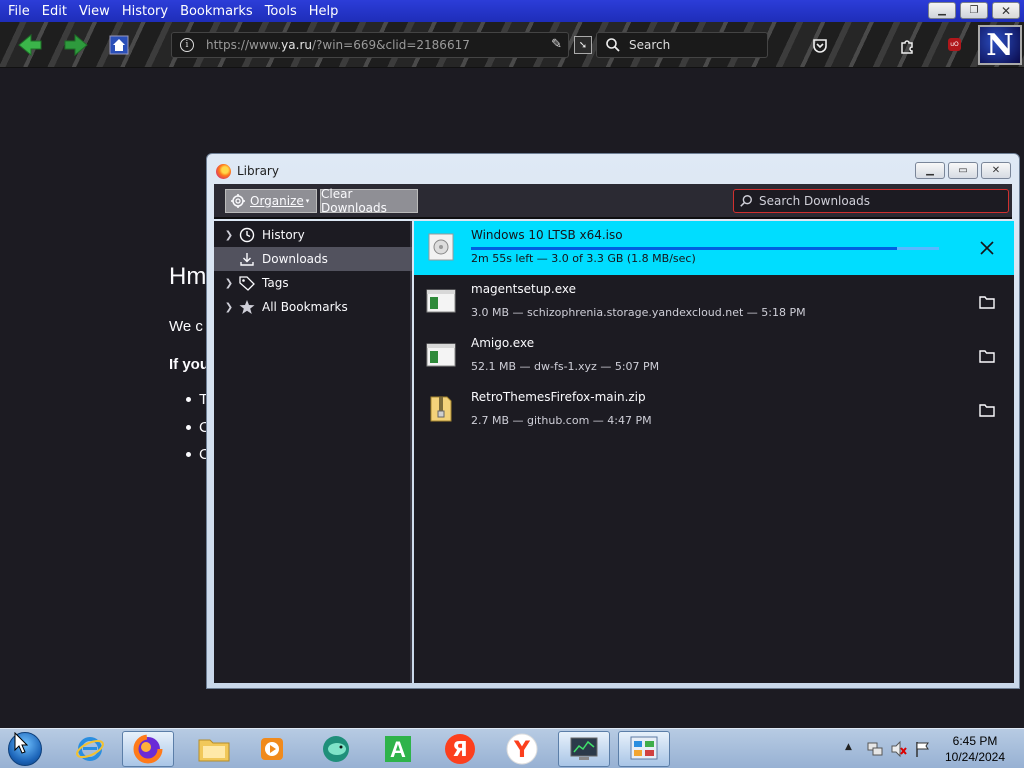  I want to click on clock-time: 6:45 PM, so click(975, 741).